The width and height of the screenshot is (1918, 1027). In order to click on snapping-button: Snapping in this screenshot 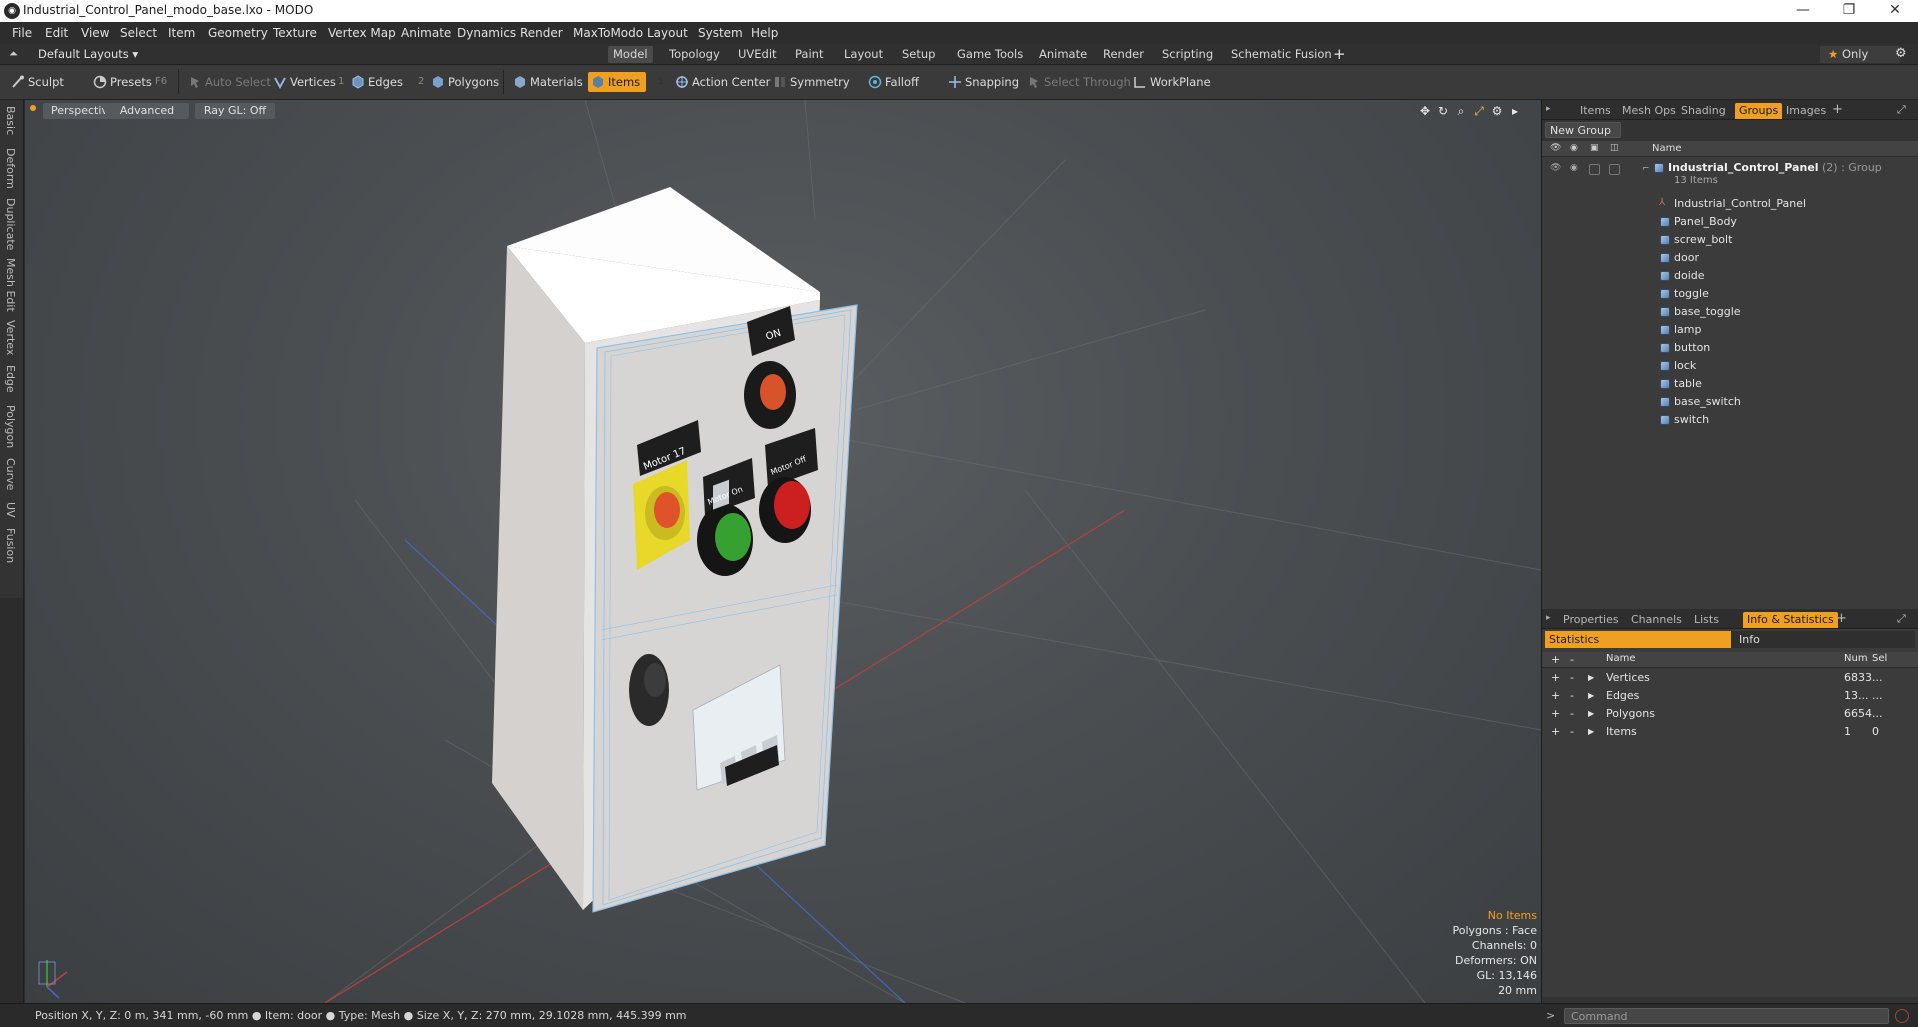, I will do `click(982, 82)`.